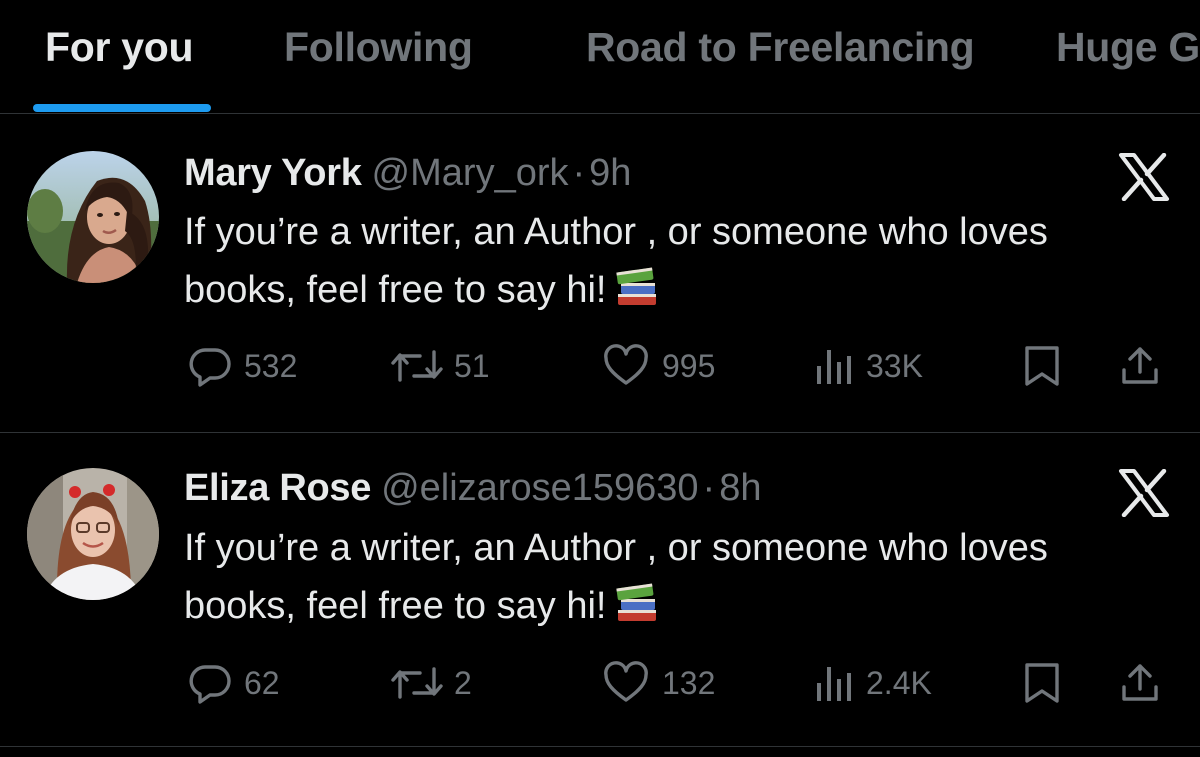 This screenshot has width=1200, height=757. What do you see at coordinates (277, 488) in the screenshot?
I see `author-name: Eliza Rose` at bounding box center [277, 488].